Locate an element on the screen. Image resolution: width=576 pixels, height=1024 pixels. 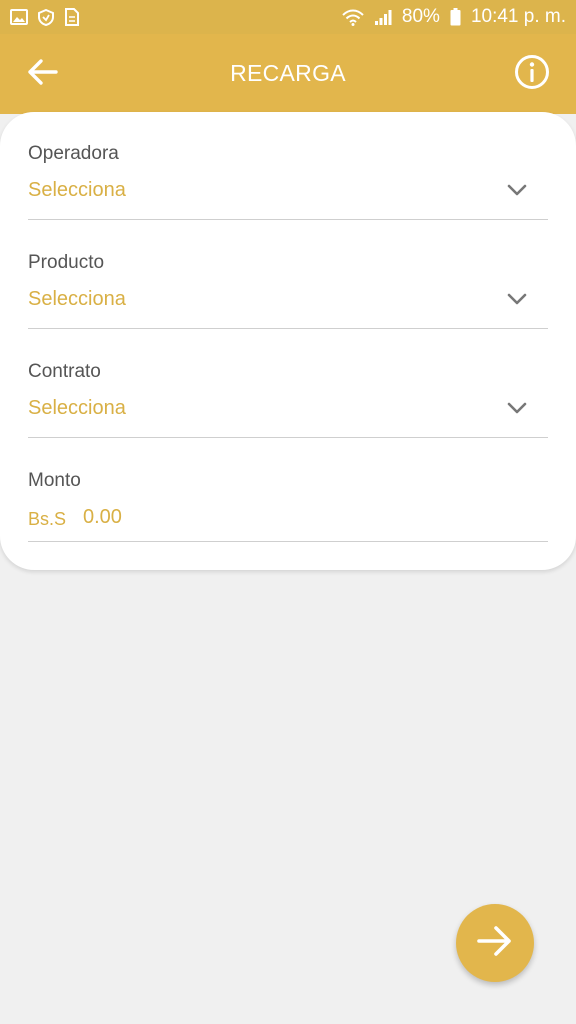
producto-field: Producto Selecciona is located at coordinates (288, 290).